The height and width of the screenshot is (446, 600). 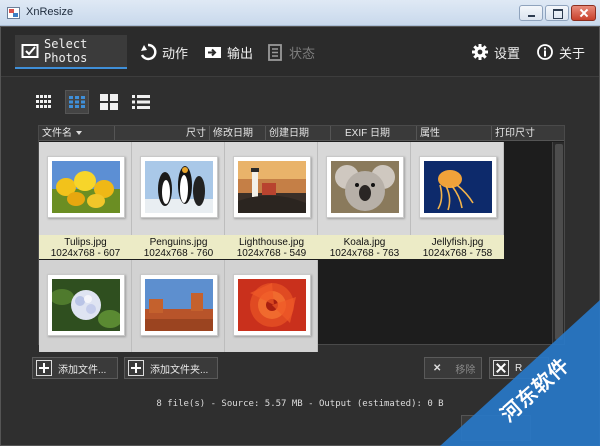 I want to click on close-button, so click(x=583, y=13).